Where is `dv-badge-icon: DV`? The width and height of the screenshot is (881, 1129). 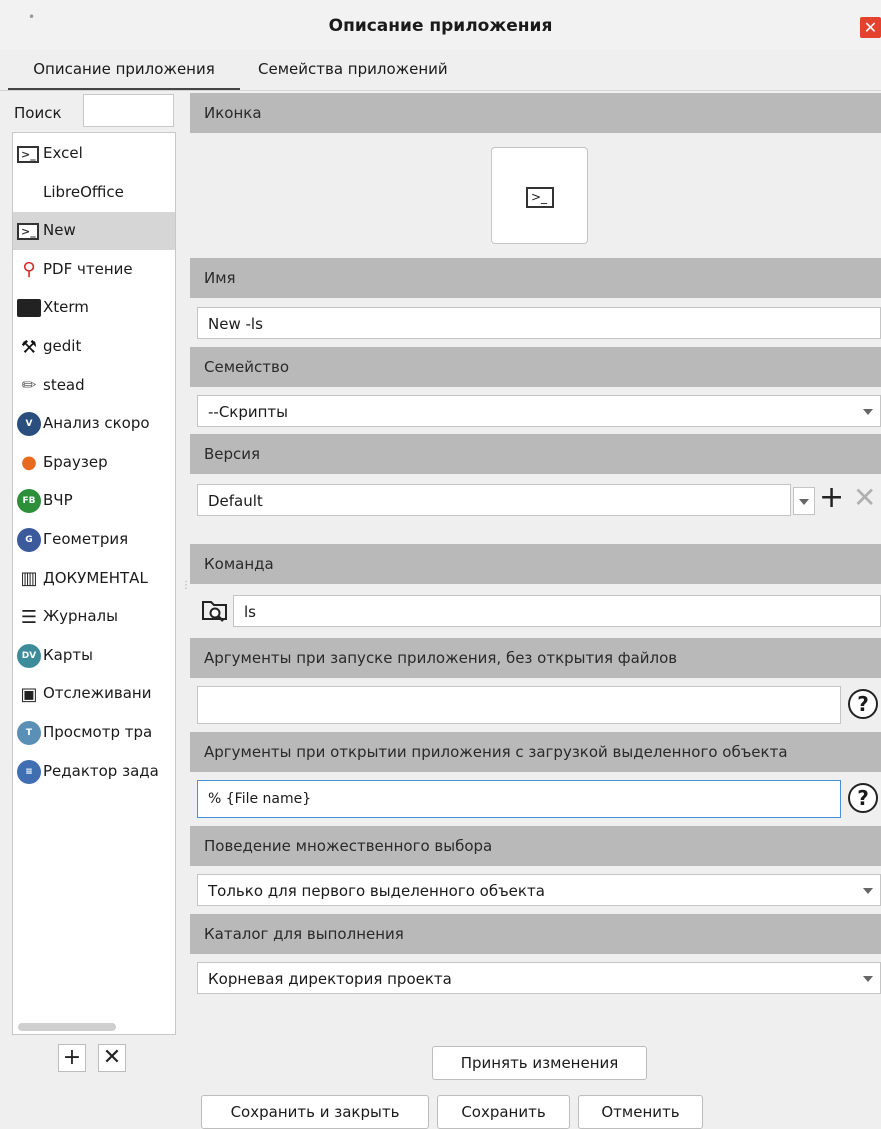
dv-badge-icon: DV is located at coordinates (29, 655).